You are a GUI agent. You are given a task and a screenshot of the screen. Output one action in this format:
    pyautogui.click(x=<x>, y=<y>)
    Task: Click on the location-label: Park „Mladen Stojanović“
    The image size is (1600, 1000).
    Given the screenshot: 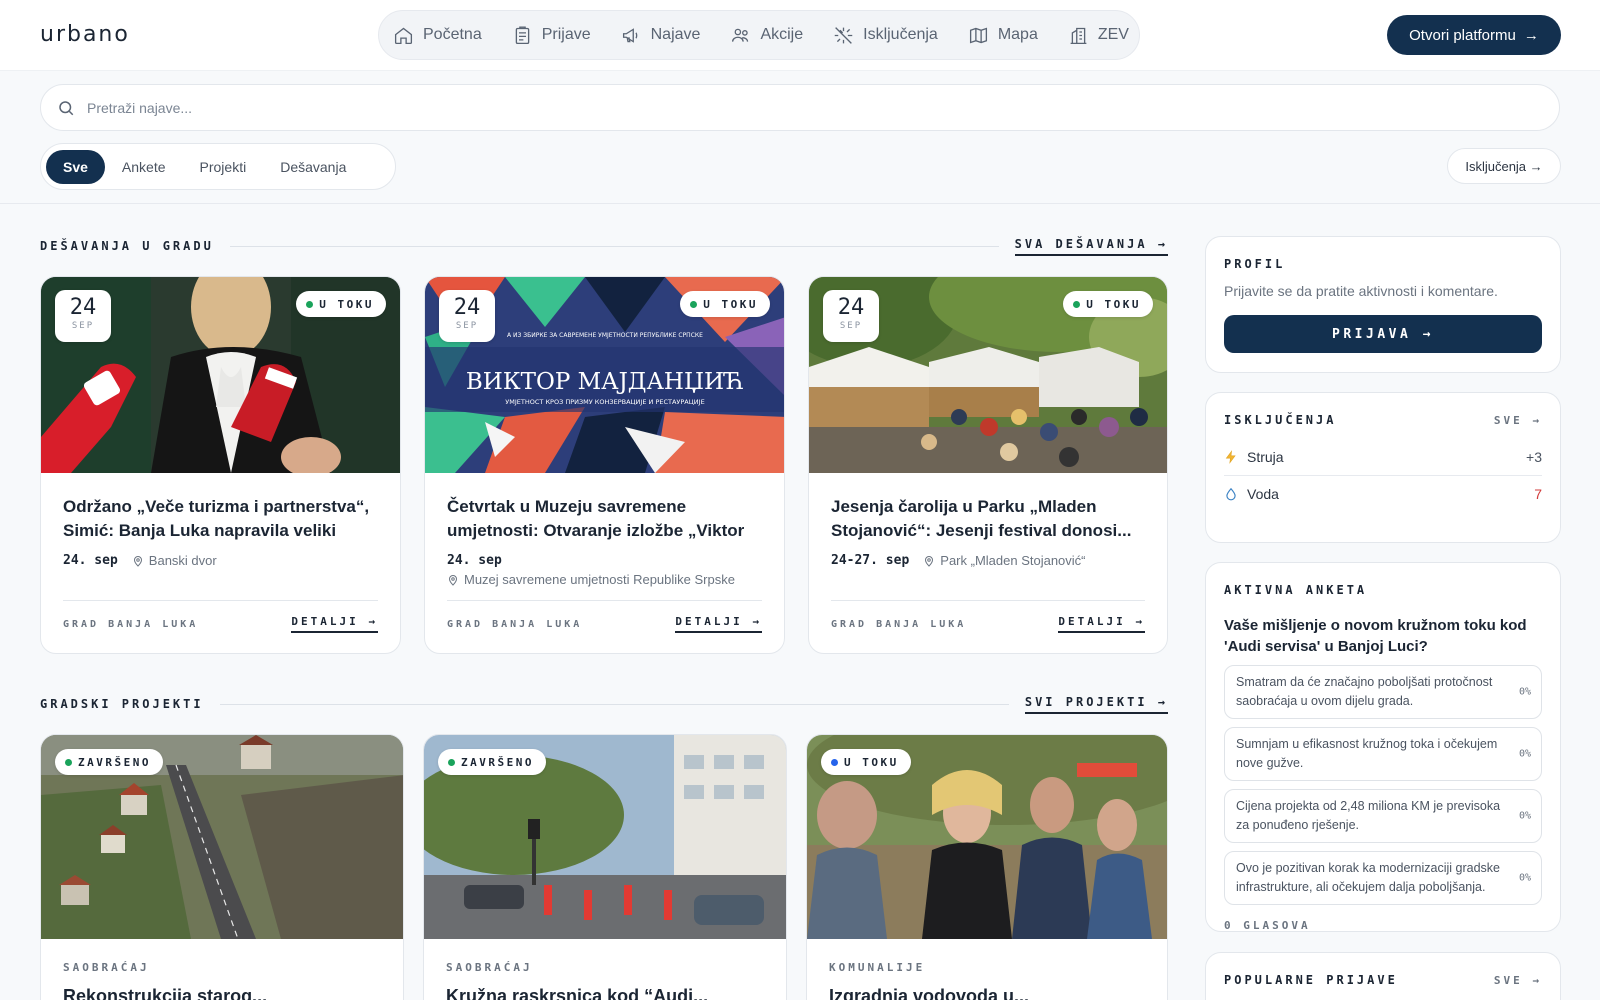 What is the action you would take?
    pyautogui.click(x=1013, y=560)
    